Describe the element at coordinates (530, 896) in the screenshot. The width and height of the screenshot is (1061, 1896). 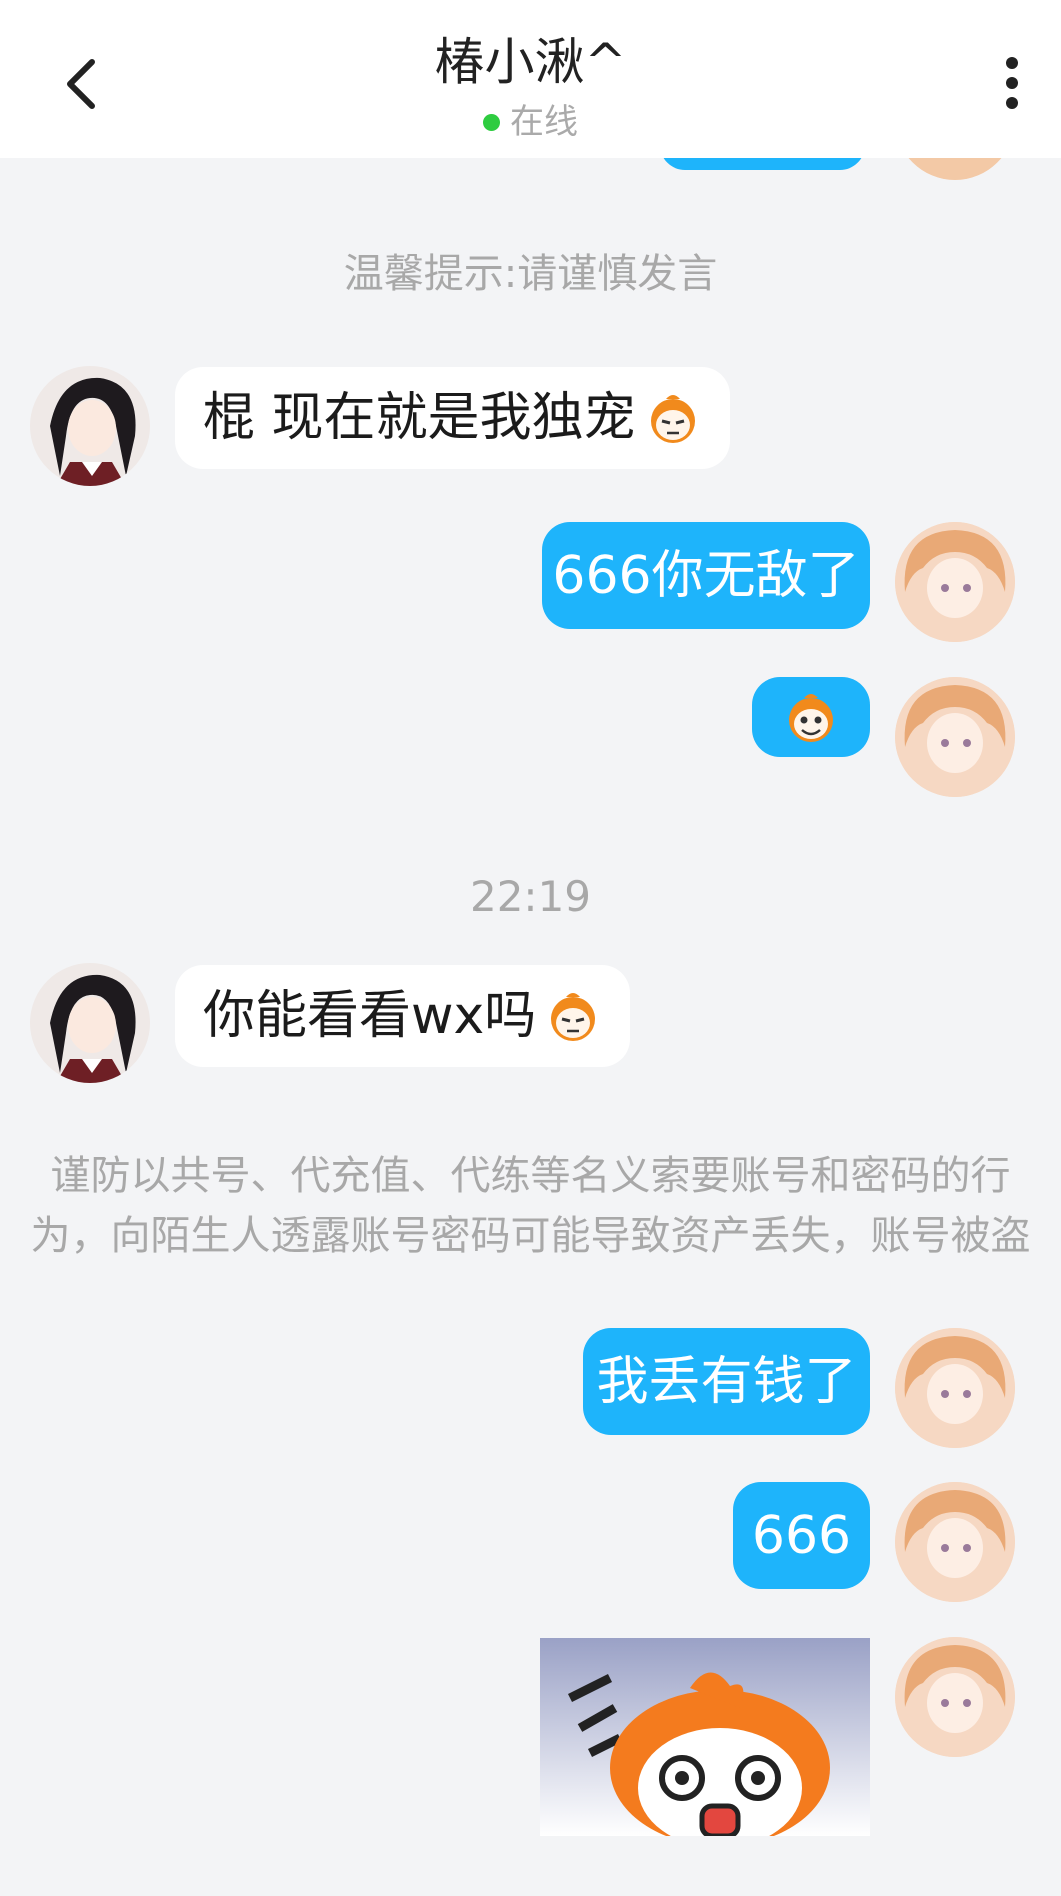
I see `timestamp: 22:19` at that location.